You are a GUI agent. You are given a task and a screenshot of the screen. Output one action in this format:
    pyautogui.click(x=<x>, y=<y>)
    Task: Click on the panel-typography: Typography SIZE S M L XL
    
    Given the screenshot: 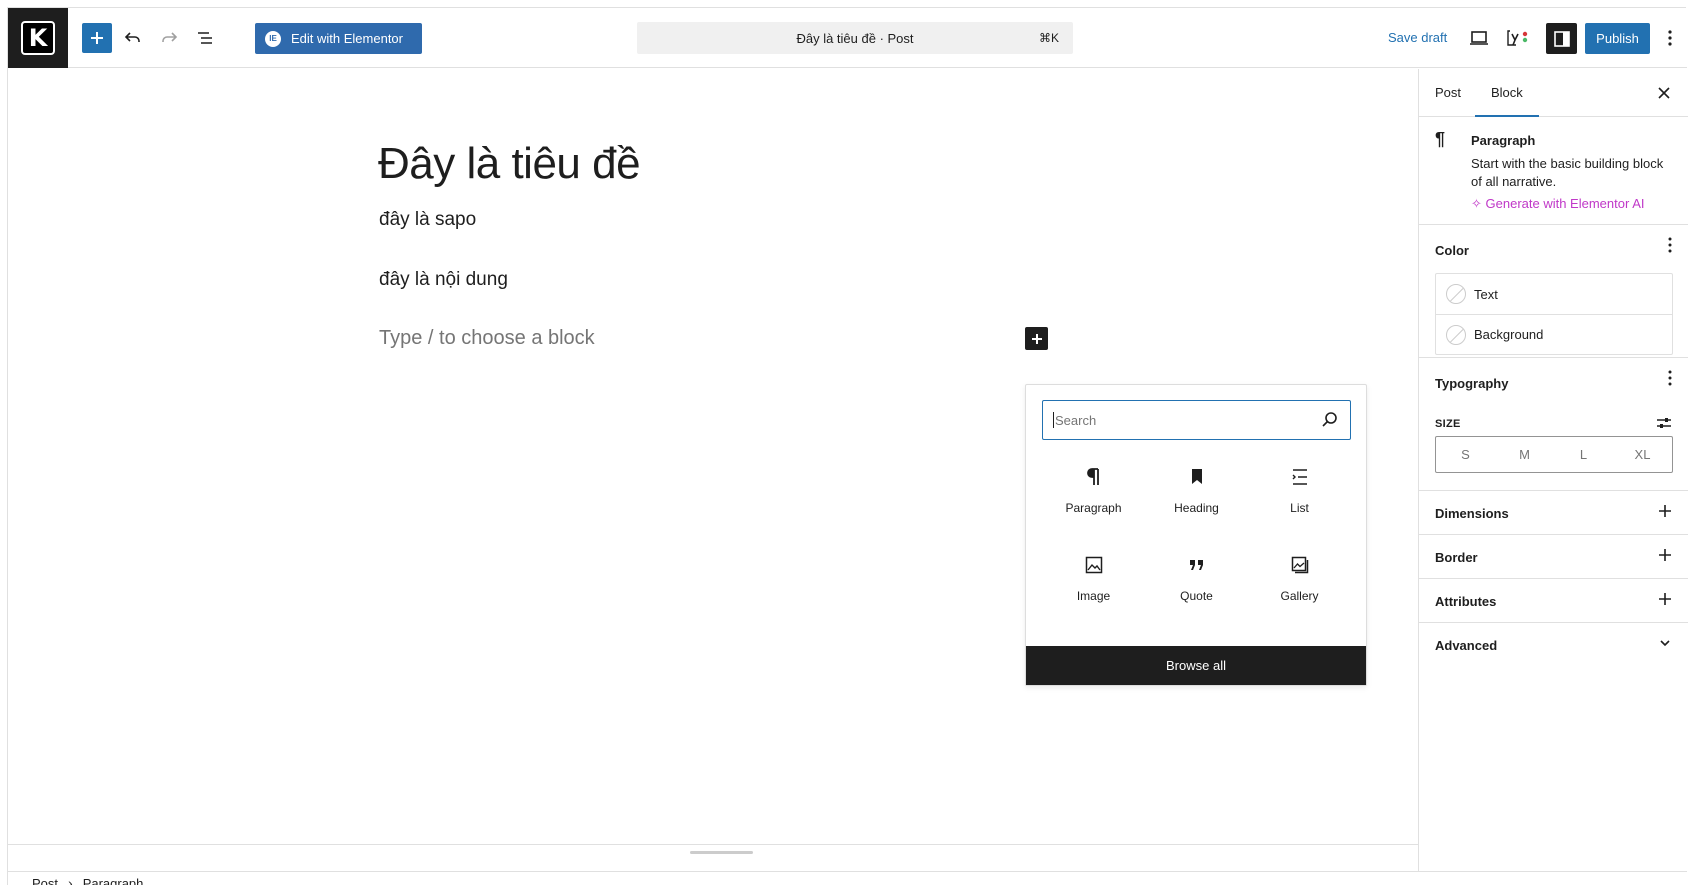 What is the action you would take?
    pyautogui.click(x=1553, y=424)
    